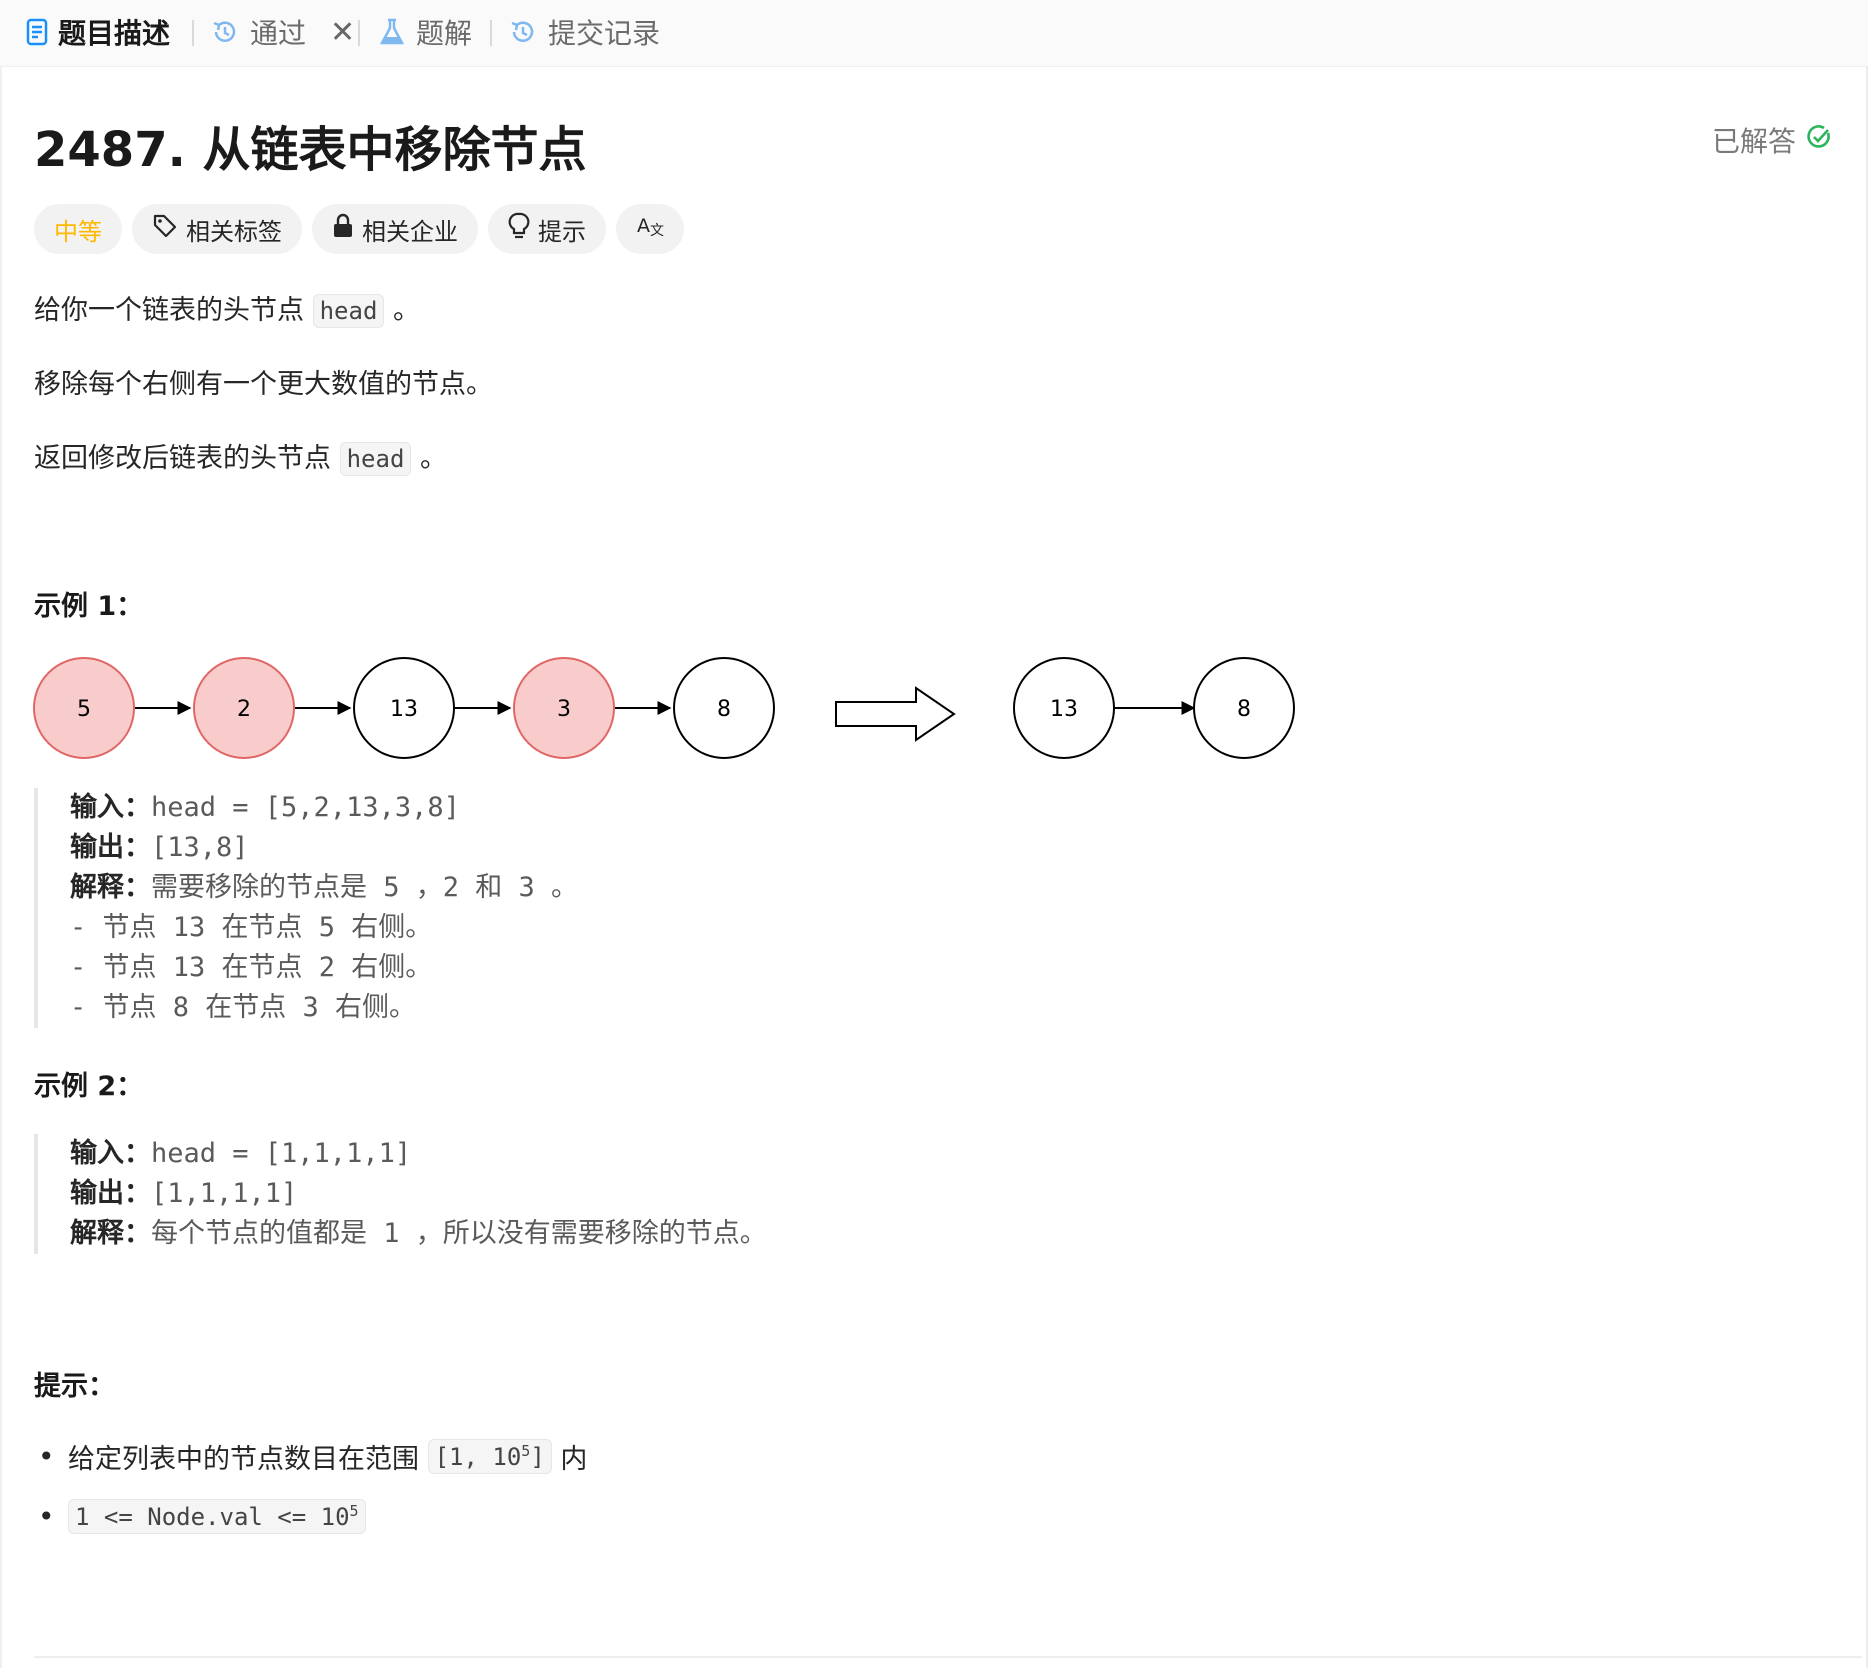  I want to click on example-line: 解释：需要移除的节点是 5 ，2 和 3 。, so click(324, 888).